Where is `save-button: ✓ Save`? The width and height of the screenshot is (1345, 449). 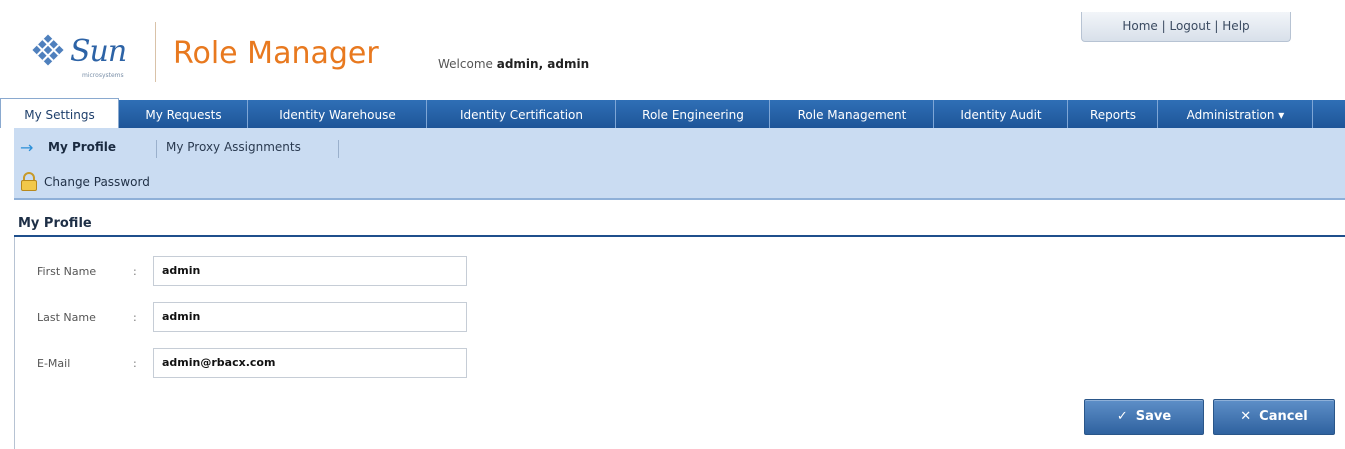 save-button: ✓ Save is located at coordinates (1144, 417).